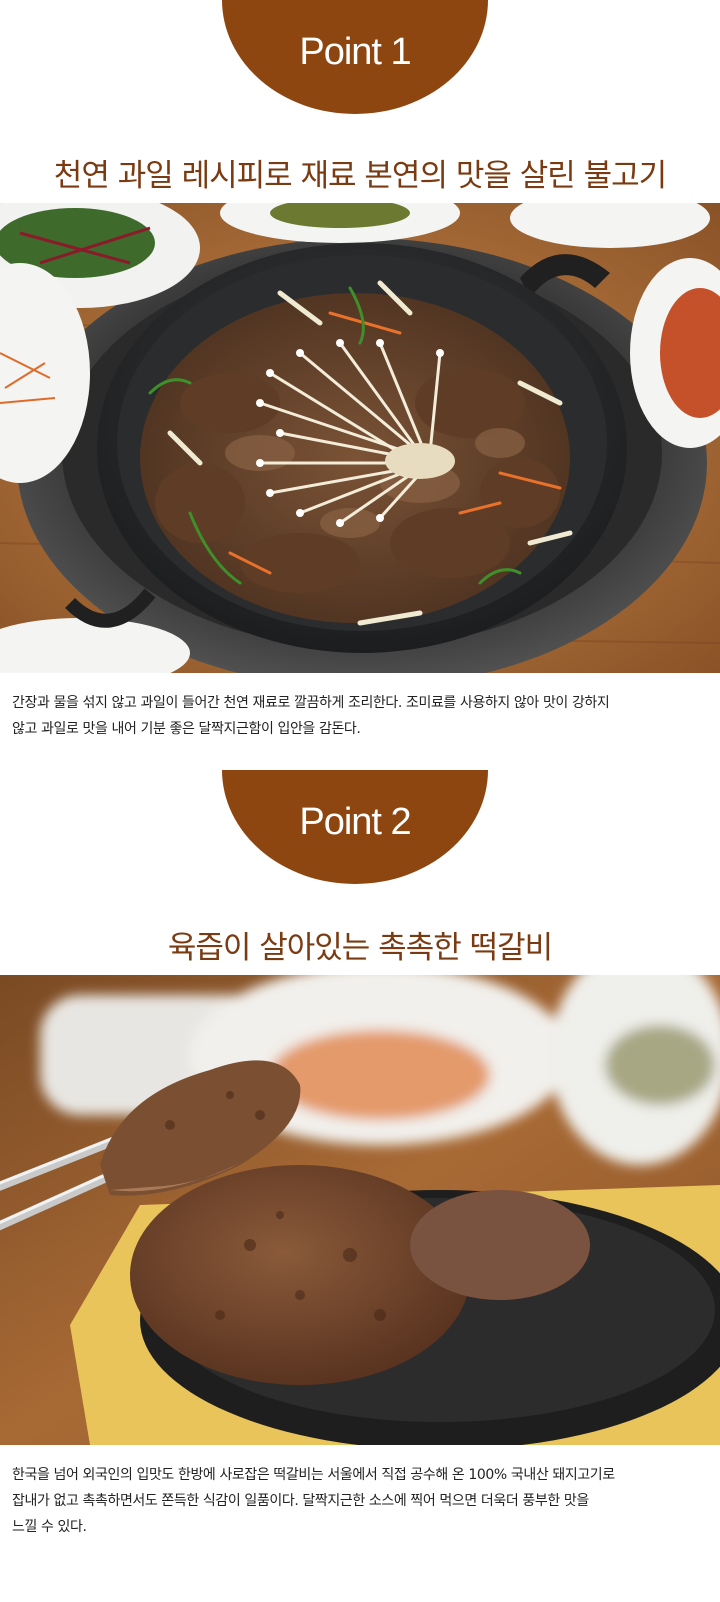  I want to click on point2-badge: Point 2, so click(355, 827).